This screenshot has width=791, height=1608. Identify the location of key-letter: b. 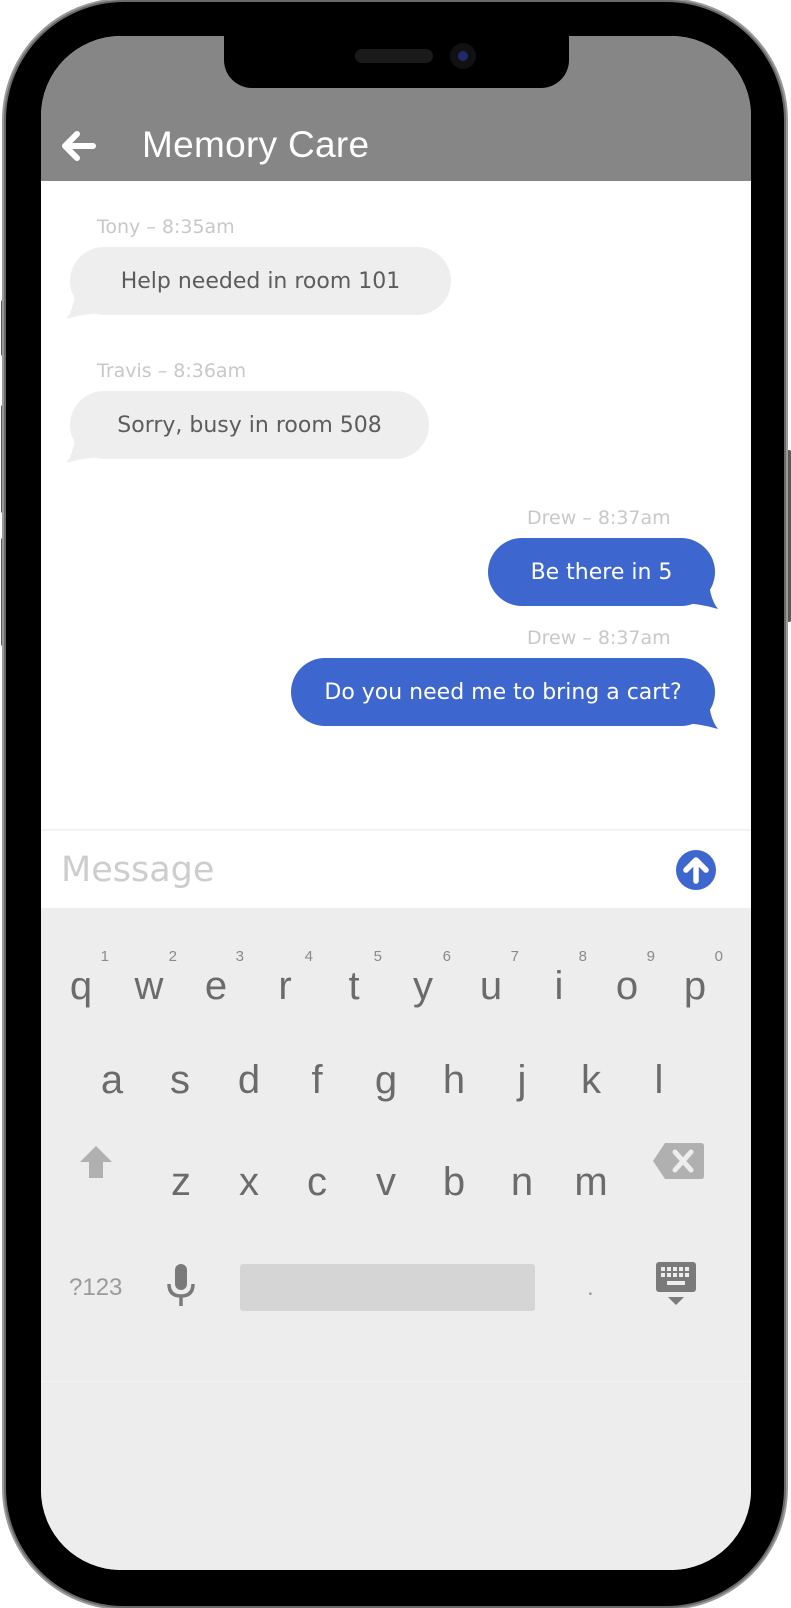
(454, 1182).